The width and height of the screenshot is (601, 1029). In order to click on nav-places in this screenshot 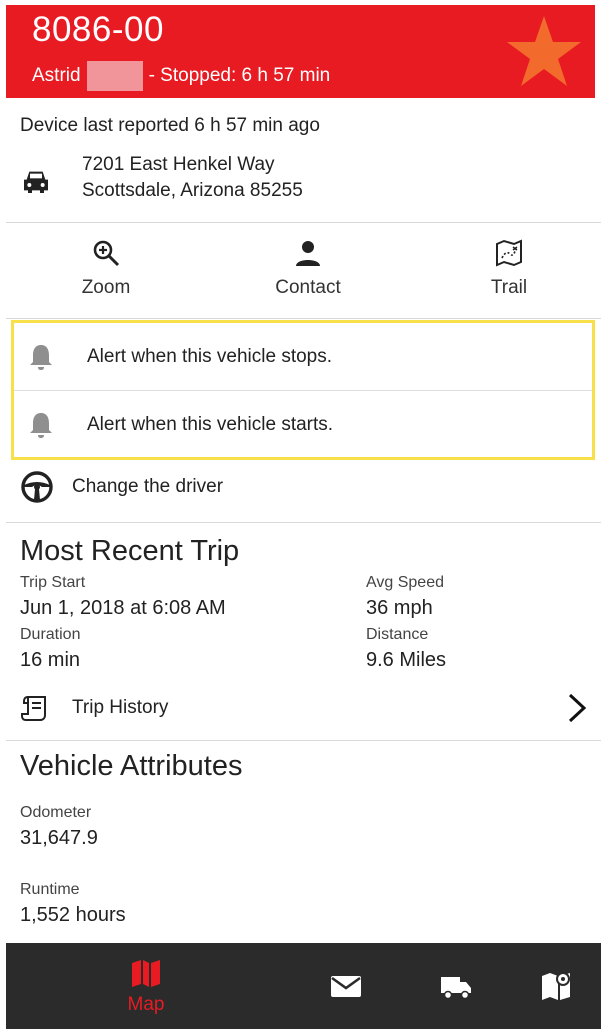, I will do `click(556, 986)`.